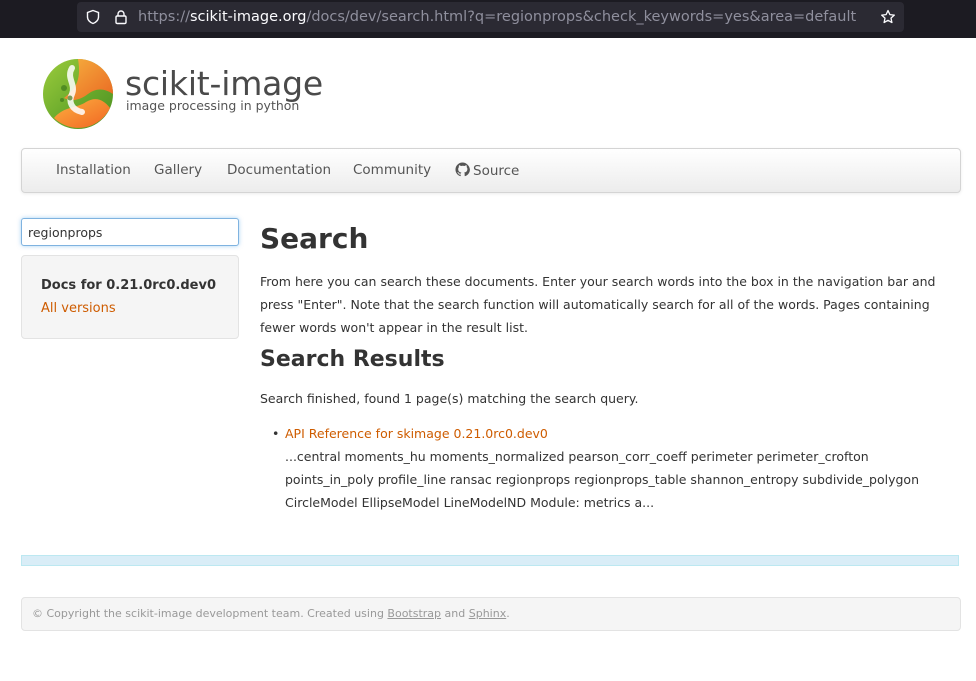 This screenshot has width=976, height=681. Describe the element at coordinates (352, 359) in the screenshot. I see `results-heading: Search Results` at that location.